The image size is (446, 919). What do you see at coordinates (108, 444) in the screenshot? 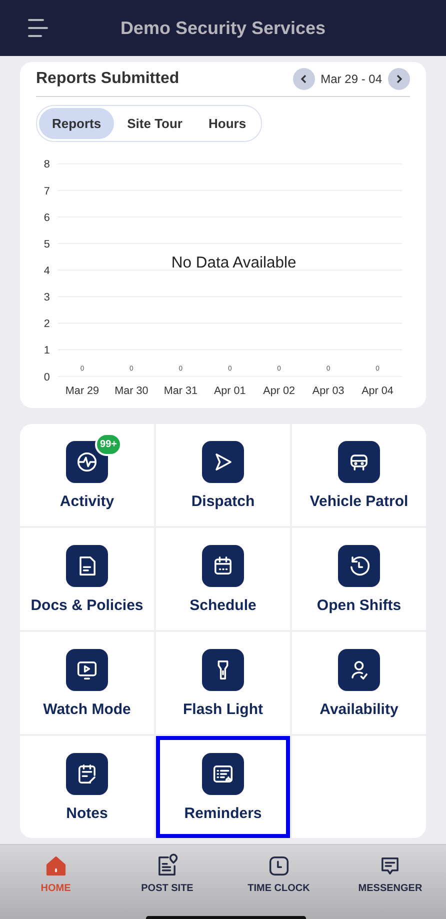
I see `count-badge: 99+` at bounding box center [108, 444].